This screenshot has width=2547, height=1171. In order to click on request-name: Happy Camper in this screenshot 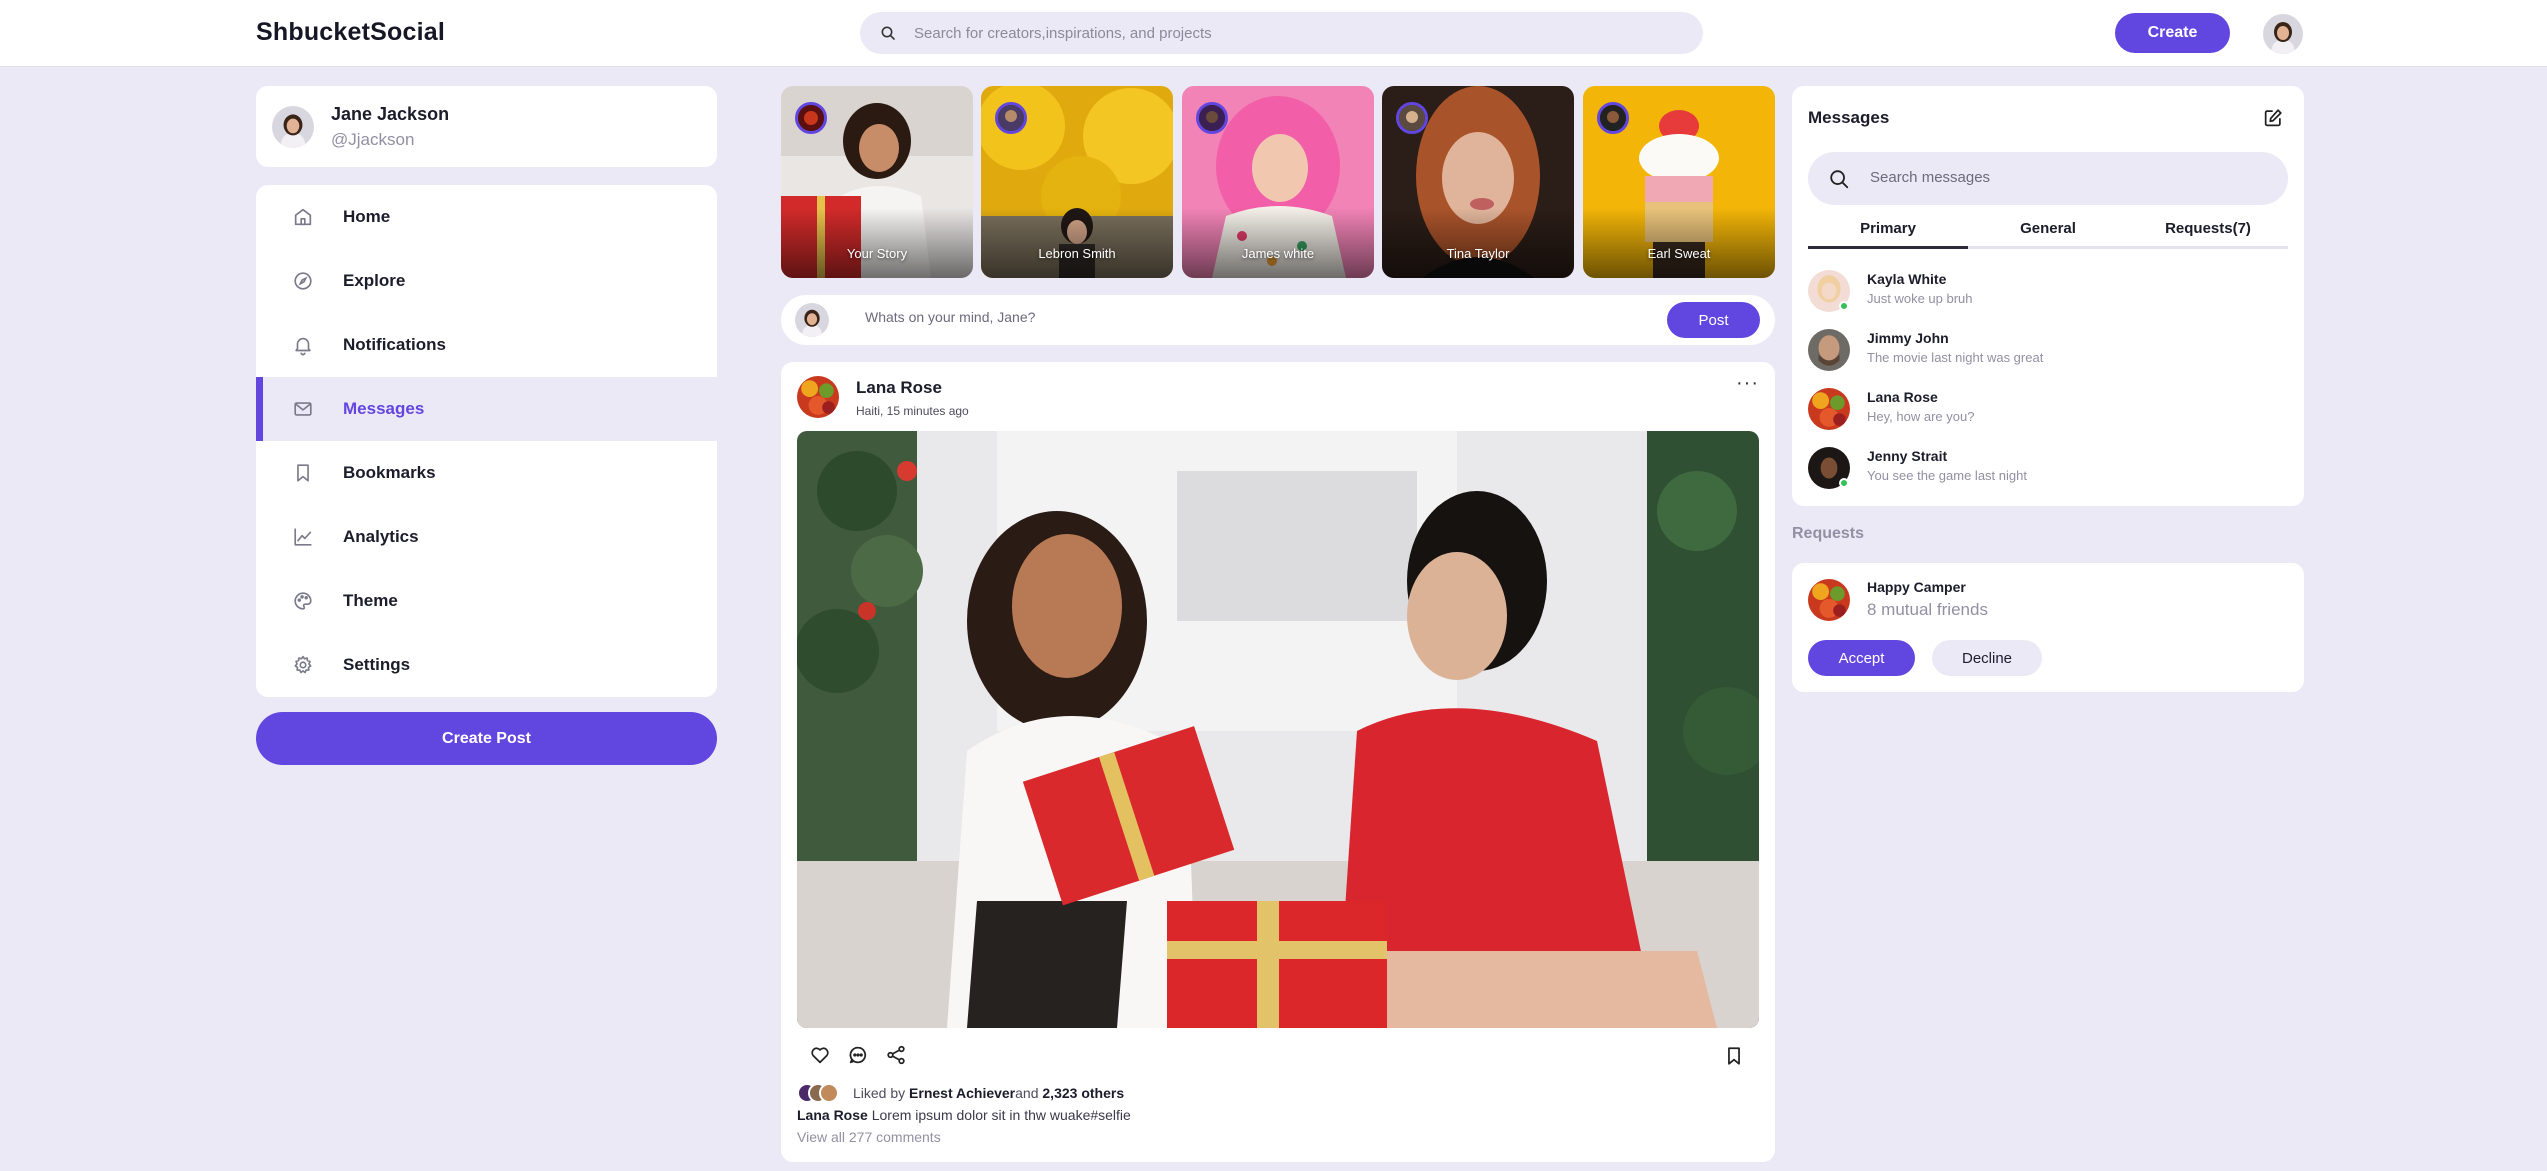, I will do `click(1916, 587)`.